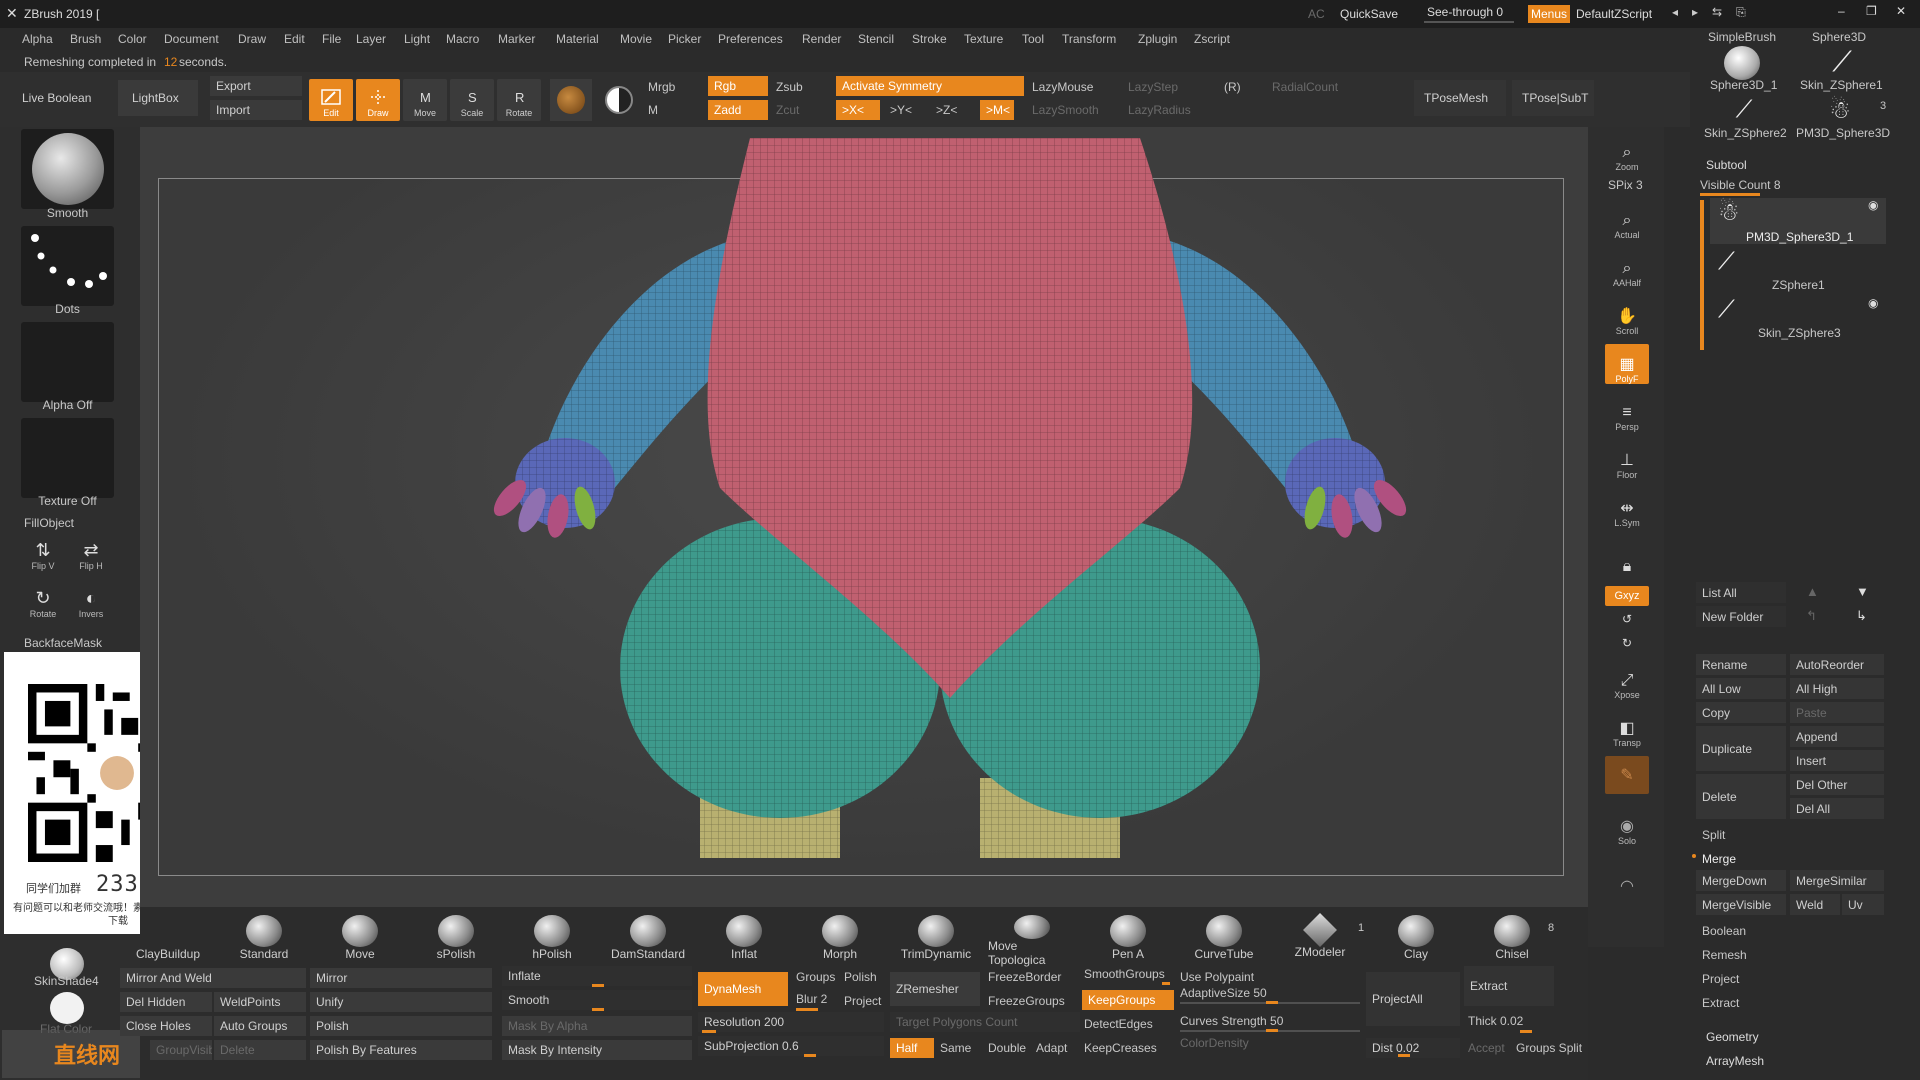 The width and height of the screenshot is (1920, 1080). What do you see at coordinates (1837, 664) in the screenshot?
I see `autoreorder-button: AutoReorder` at bounding box center [1837, 664].